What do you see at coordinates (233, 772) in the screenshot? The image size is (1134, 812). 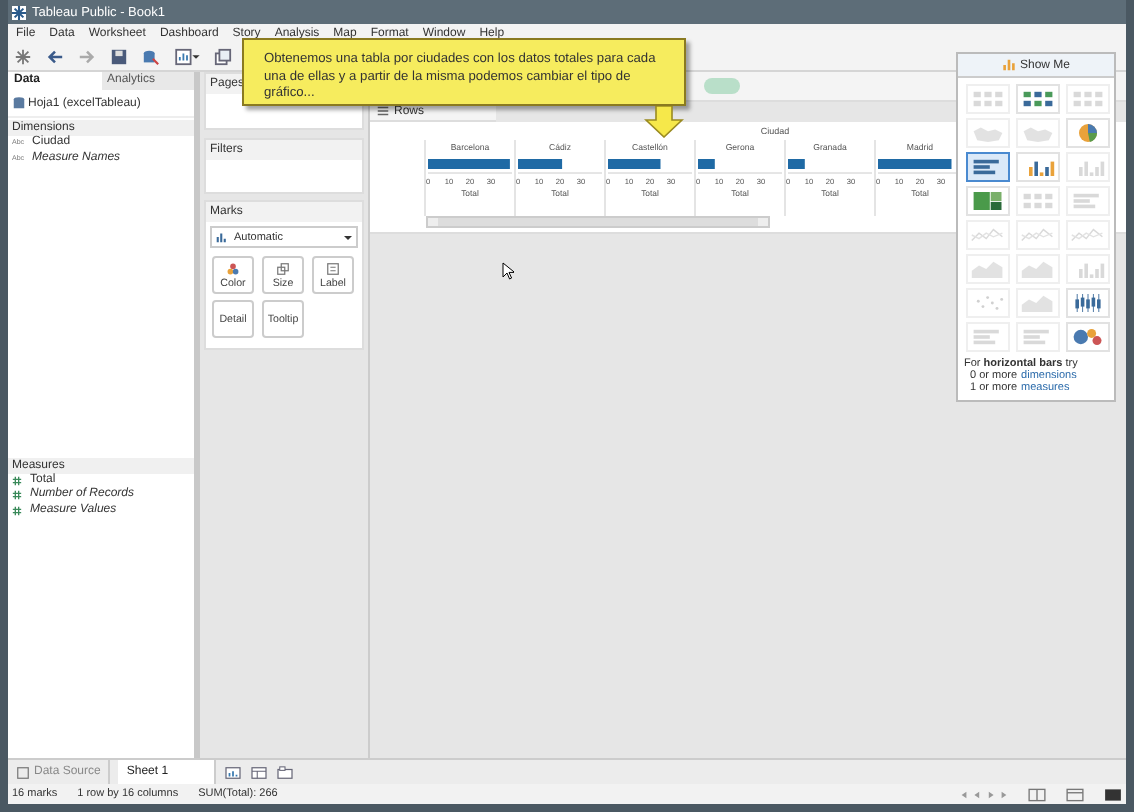 I see `new-worksheet-icon` at bounding box center [233, 772].